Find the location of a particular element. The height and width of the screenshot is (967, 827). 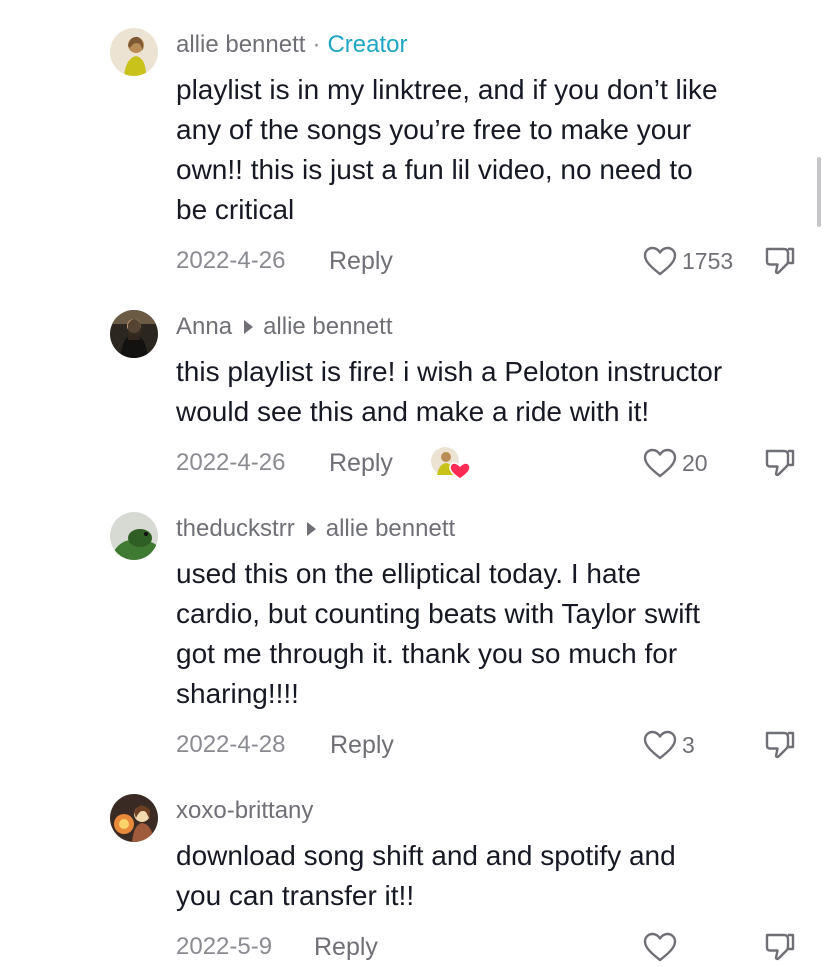

like-count: 3 is located at coordinates (688, 744).